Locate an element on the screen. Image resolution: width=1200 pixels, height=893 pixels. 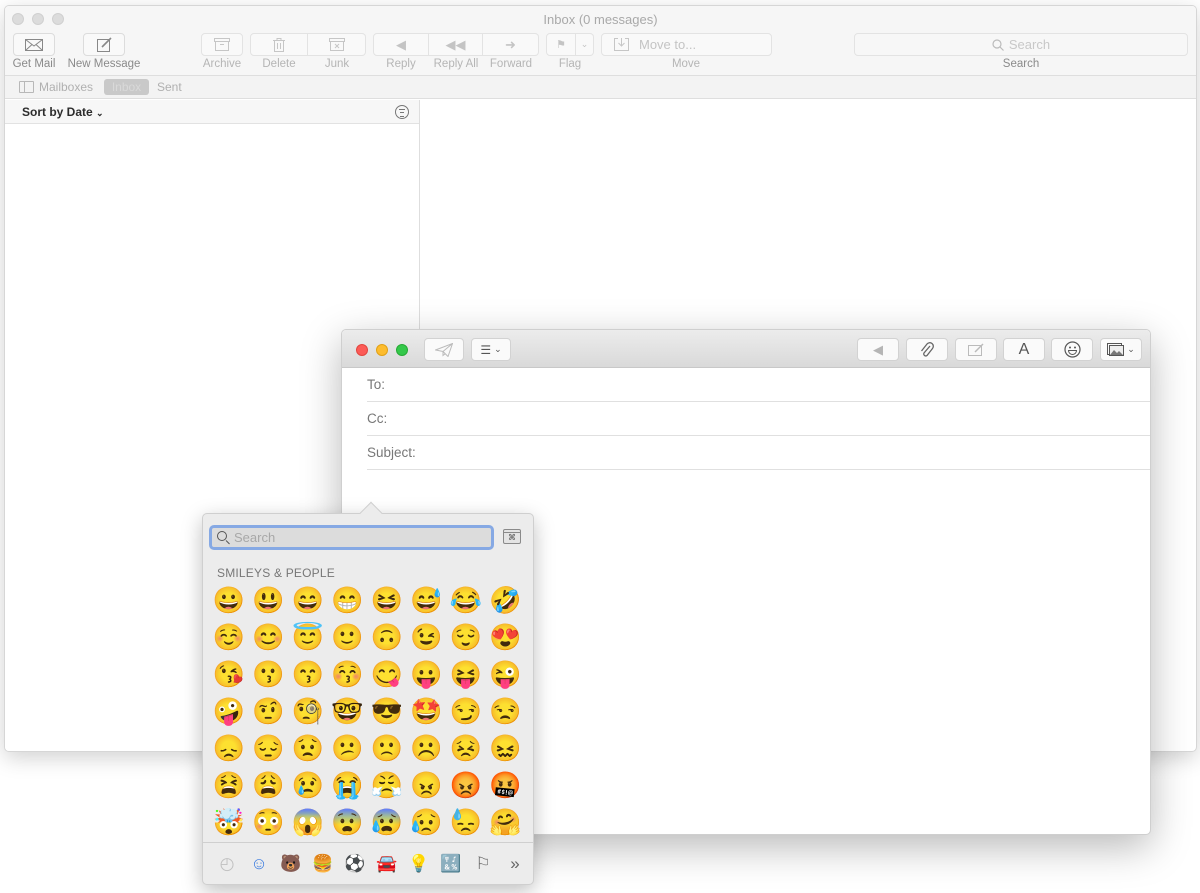
emoji-item: 😡 is located at coordinates (466, 785).